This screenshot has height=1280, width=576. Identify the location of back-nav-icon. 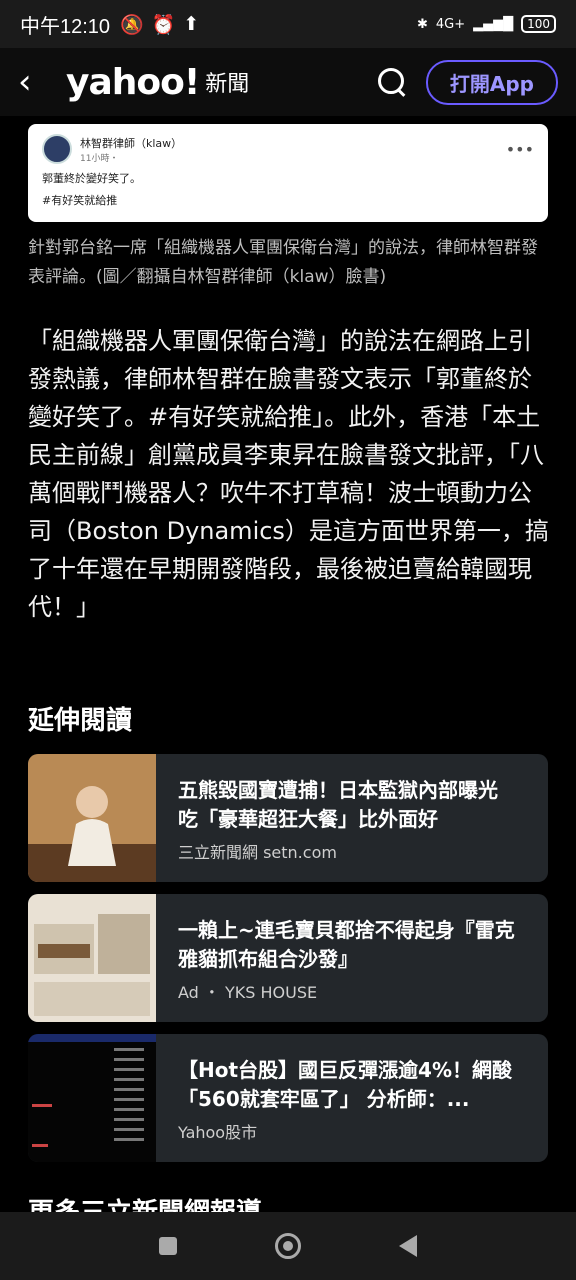
(408, 1246).